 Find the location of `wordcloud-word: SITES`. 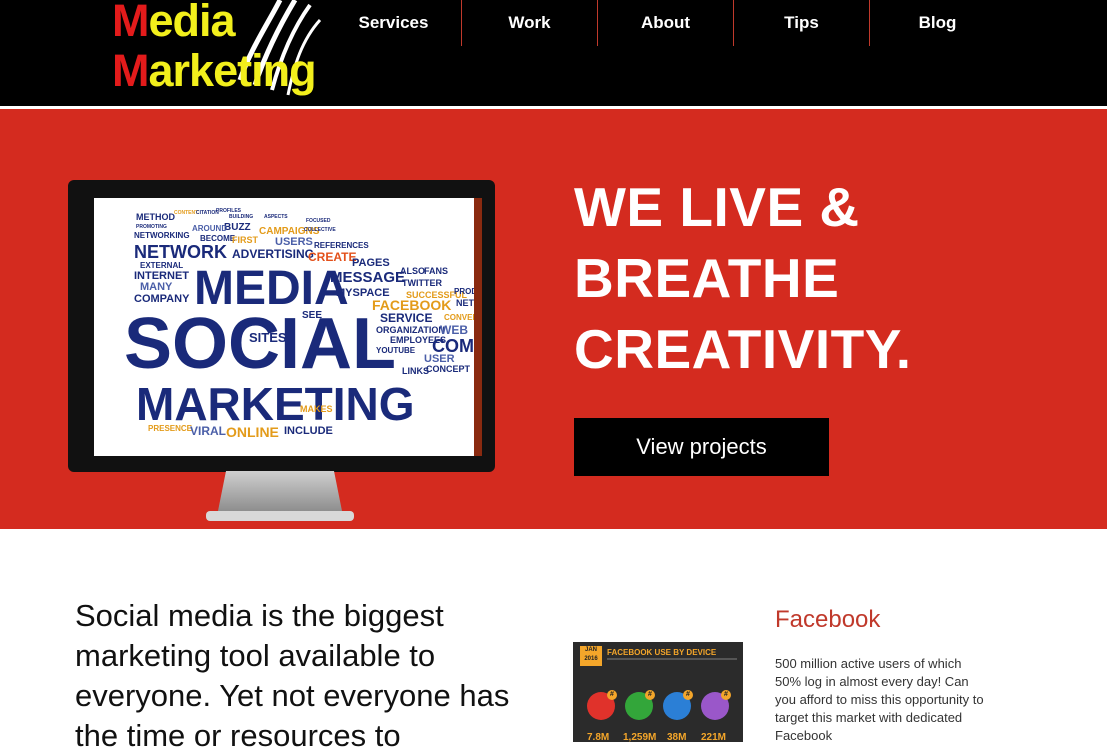

wordcloud-word: SITES is located at coordinates (268, 337).